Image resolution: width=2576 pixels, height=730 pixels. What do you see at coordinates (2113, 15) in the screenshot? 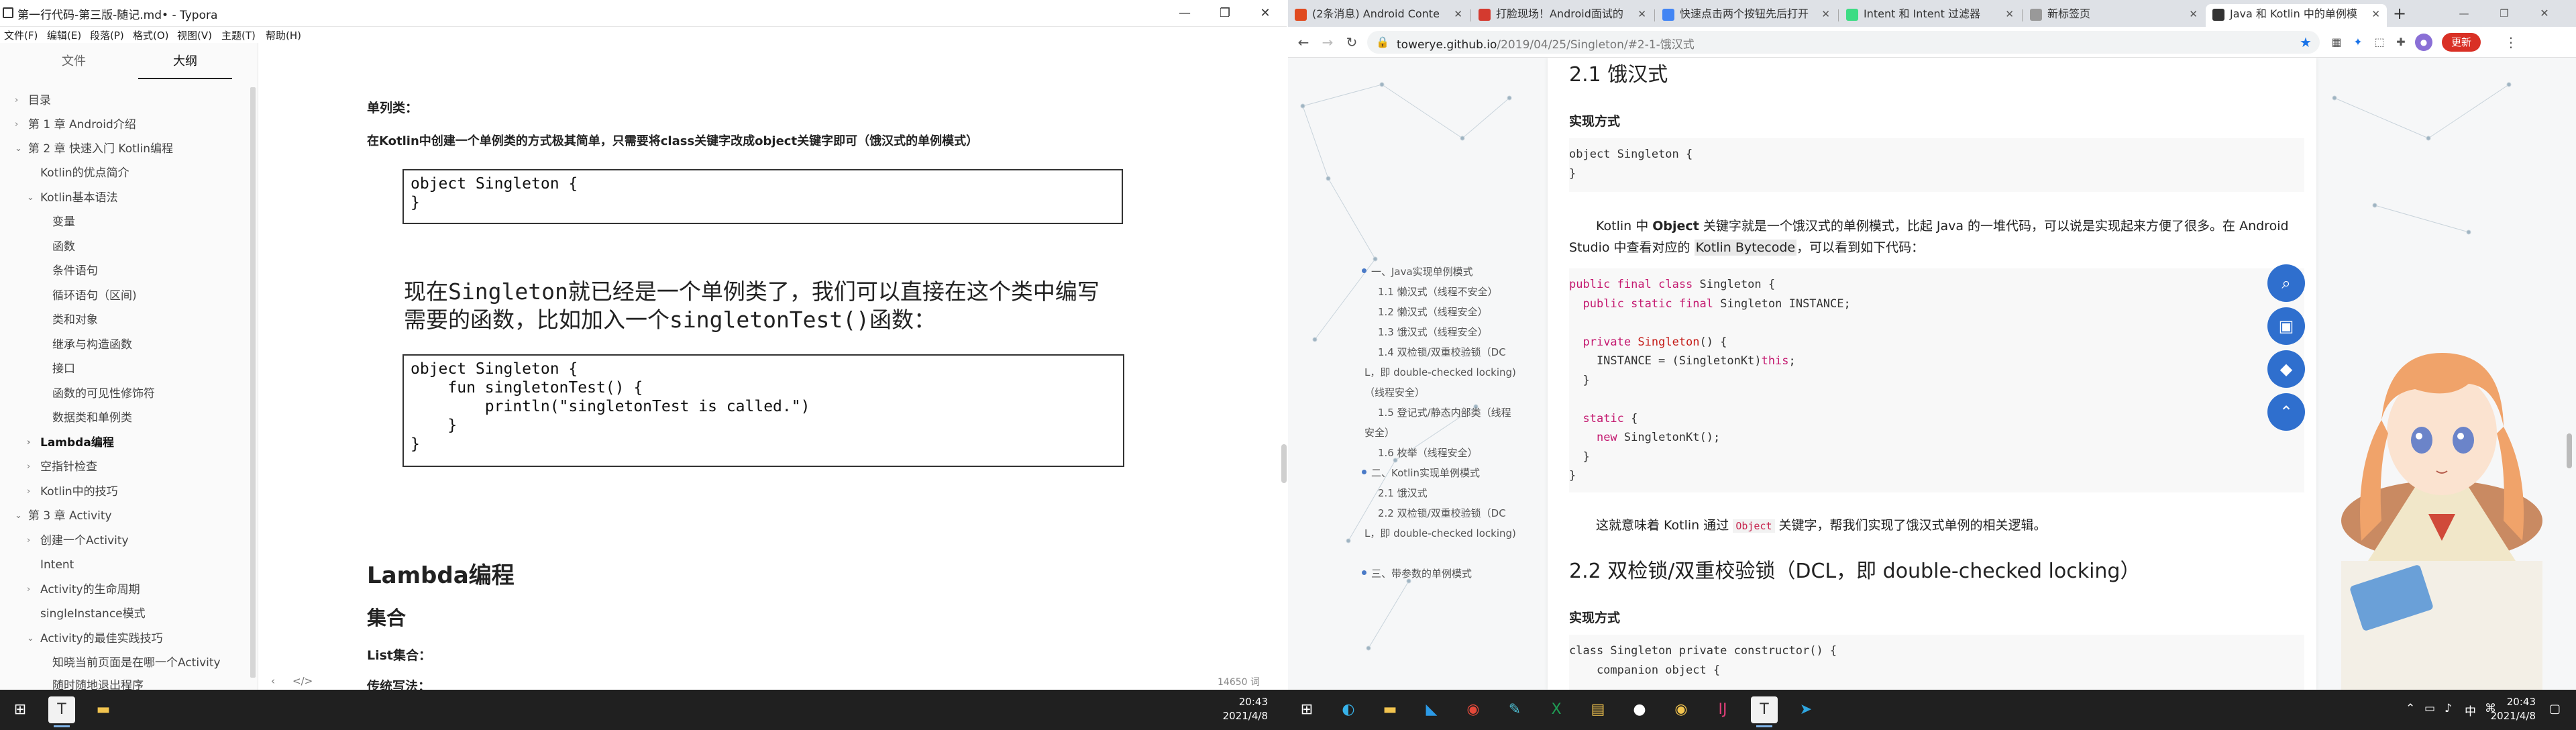
I see `browser-tab: 新标签页 ✕` at bounding box center [2113, 15].